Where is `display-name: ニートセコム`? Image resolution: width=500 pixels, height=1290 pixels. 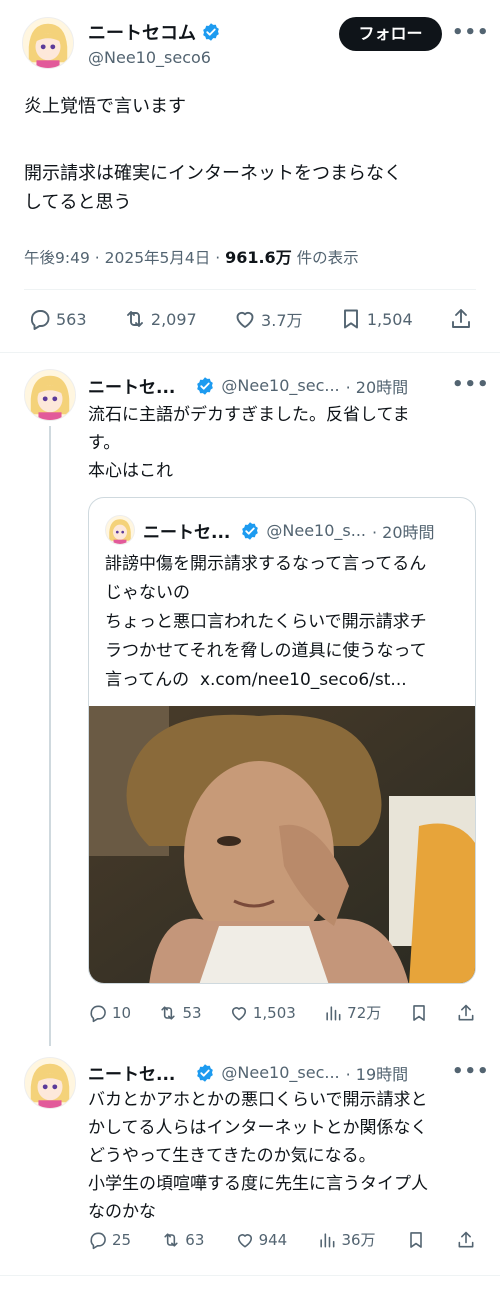 display-name: ニートセコム is located at coordinates (142, 32).